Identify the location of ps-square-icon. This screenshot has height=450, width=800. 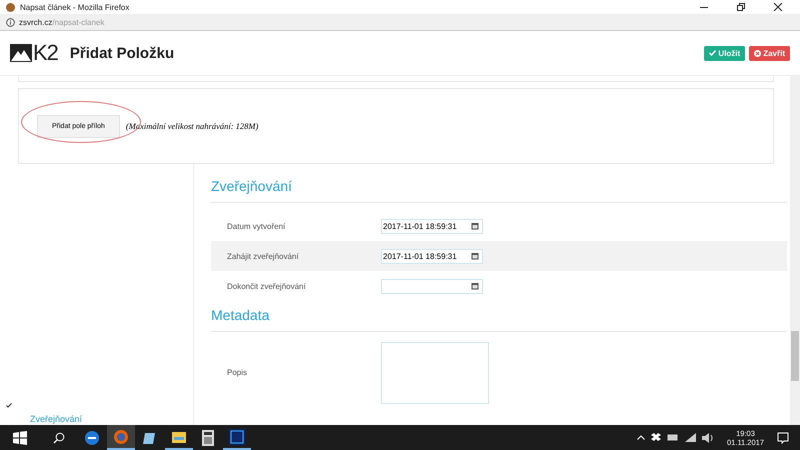
(237, 436).